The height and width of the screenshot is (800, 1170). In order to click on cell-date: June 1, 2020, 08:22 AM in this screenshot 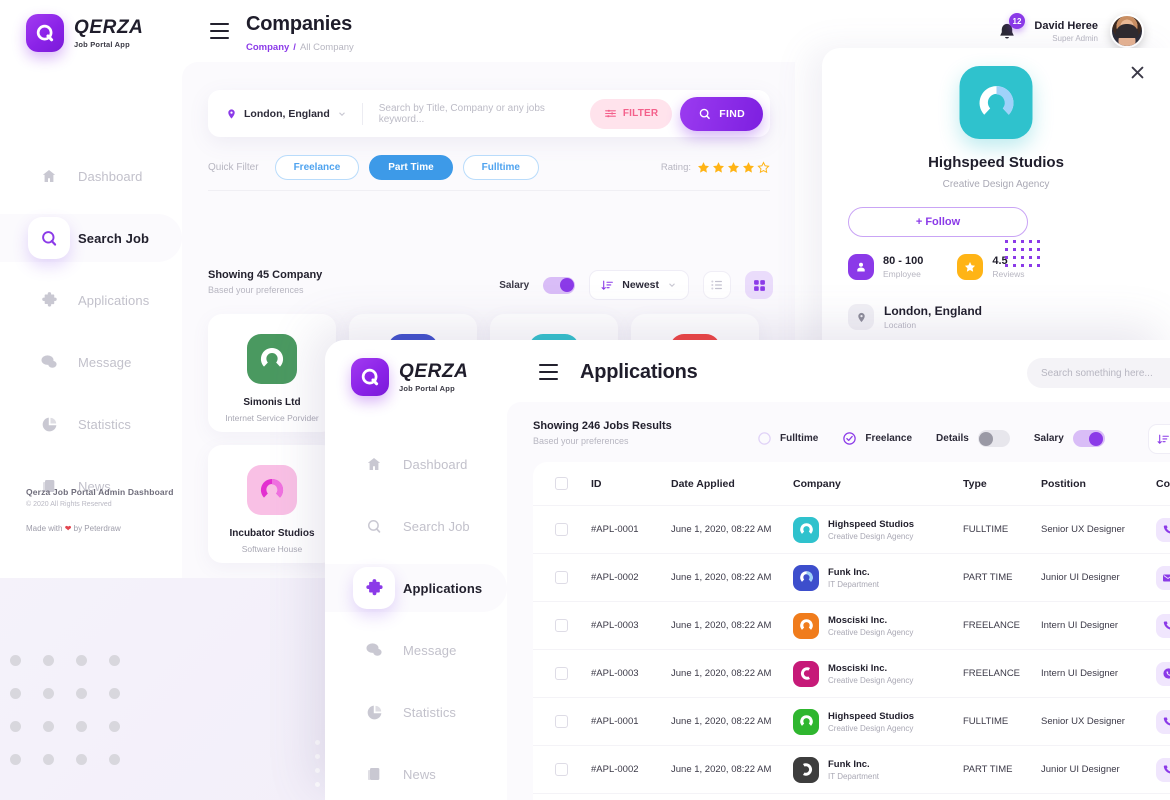, I will do `click(721, 721)`.